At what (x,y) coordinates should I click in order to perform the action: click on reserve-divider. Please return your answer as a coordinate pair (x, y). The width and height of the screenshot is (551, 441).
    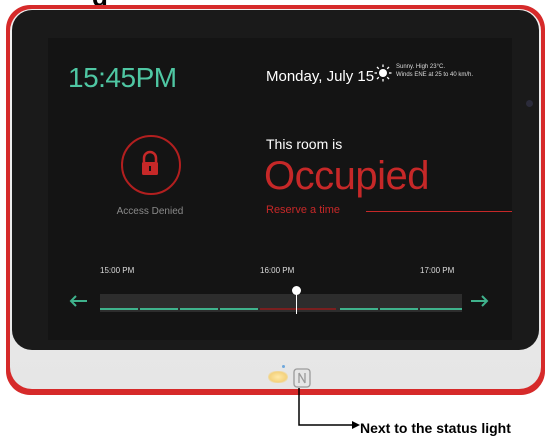
    Looking at the image, I should click on (439, 211).